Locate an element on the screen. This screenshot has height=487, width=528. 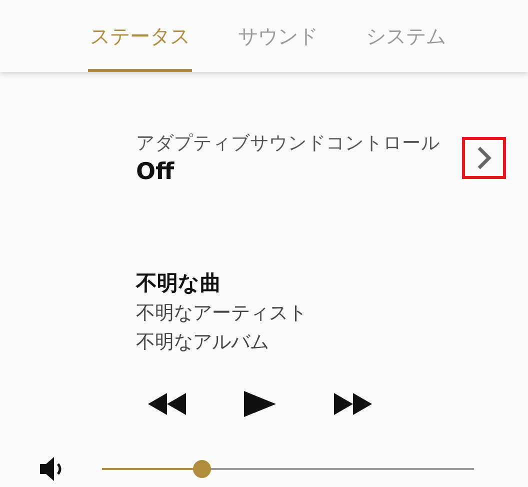
setting-label: アダプティブサウンドコントロール is located at coordinates (288, 143).